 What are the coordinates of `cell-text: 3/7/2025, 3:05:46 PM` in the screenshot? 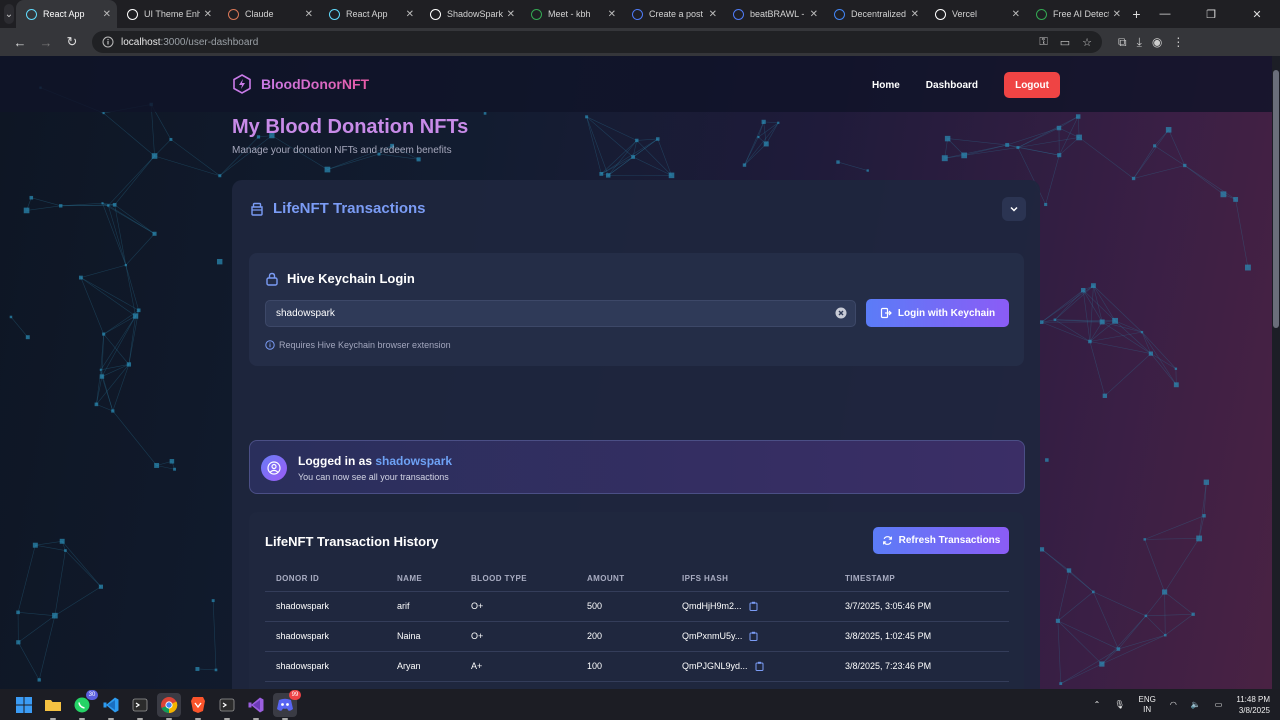 It's located at (888, 606).